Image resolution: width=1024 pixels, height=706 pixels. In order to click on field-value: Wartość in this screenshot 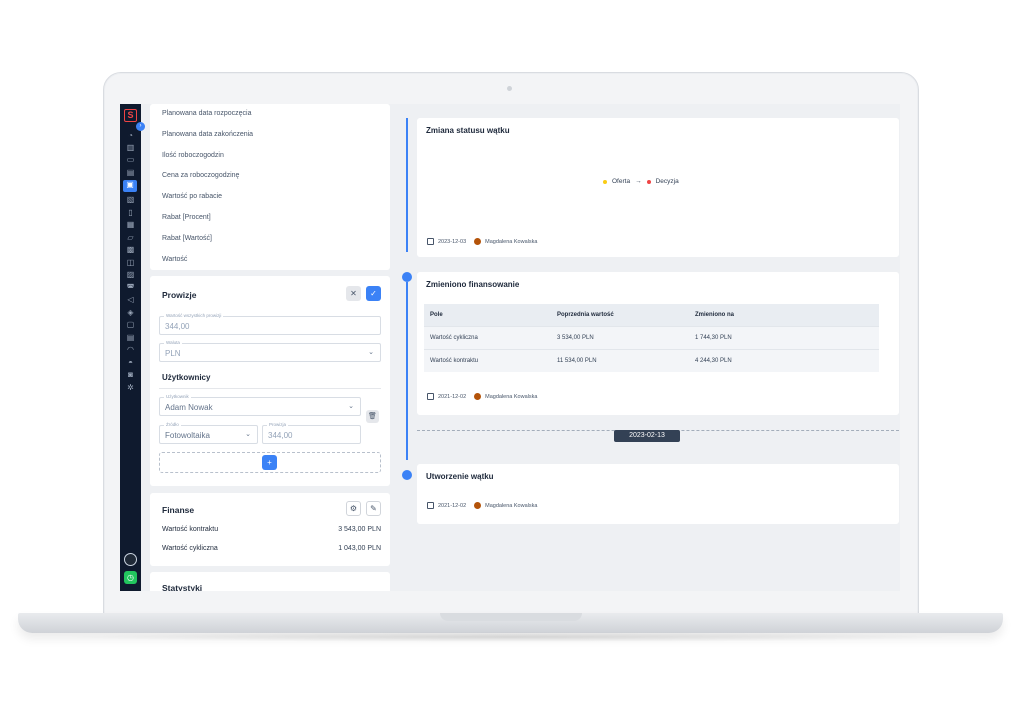, I will do `click(270, 260)`.